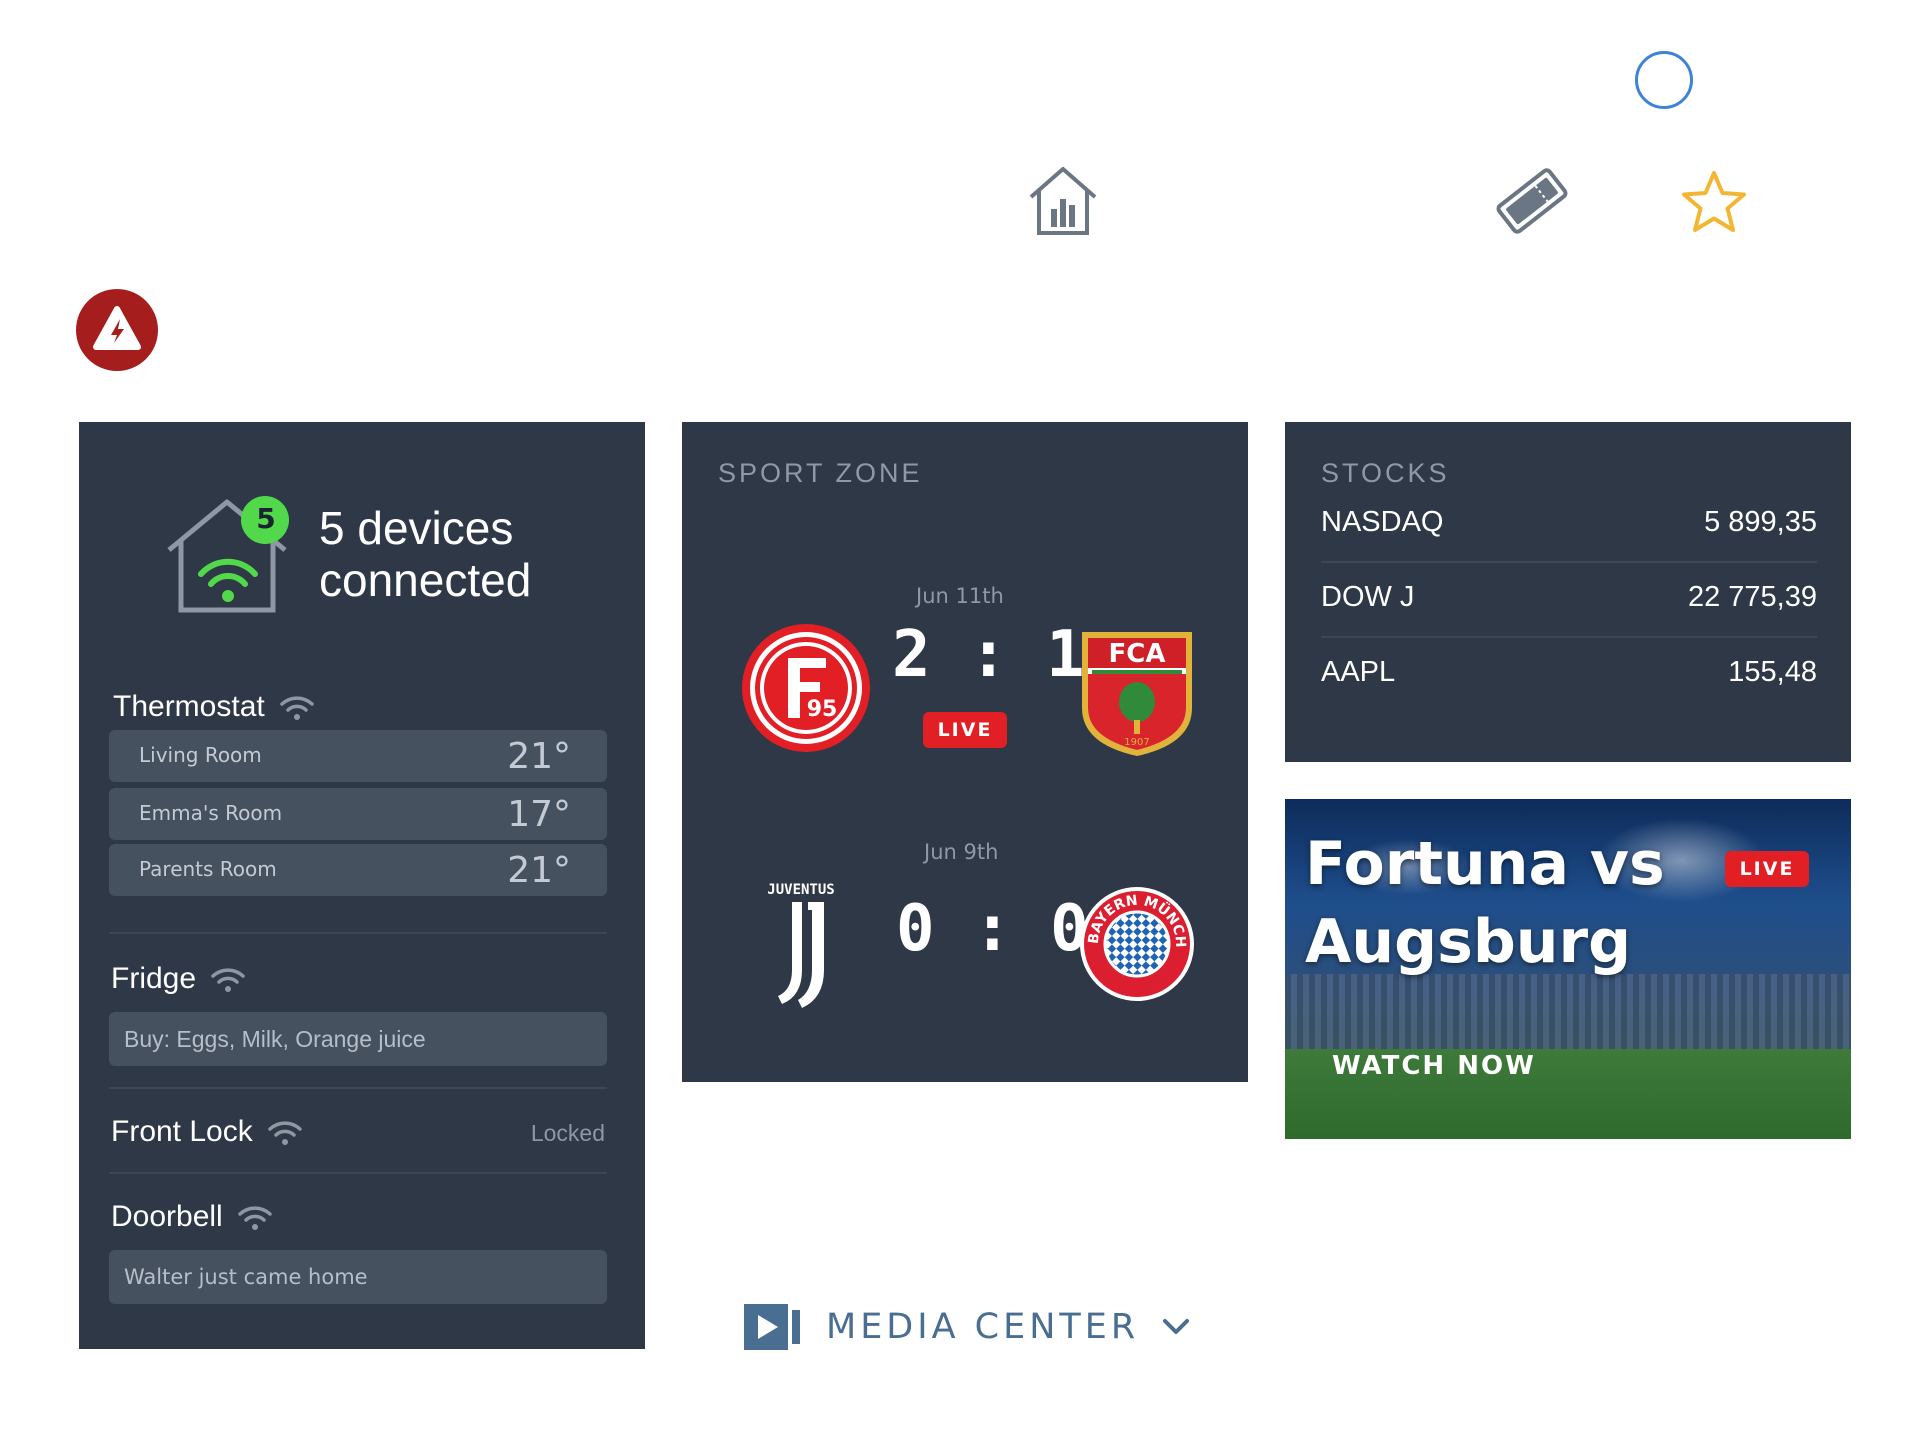 Image resolution: width=1920 pixels, height=1440 pixels. What do you see at coordinates (358, 870) in the screenshot?
I see `room-row-parents: Parents Room 21°` at bounding box center [358, 870].